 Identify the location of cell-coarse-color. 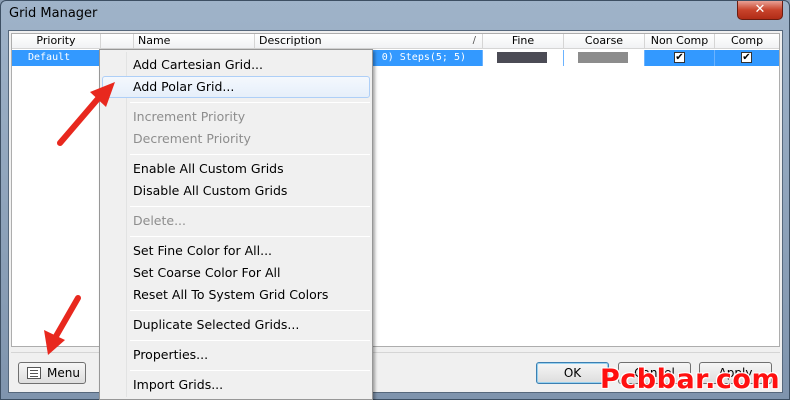
(604, 58).